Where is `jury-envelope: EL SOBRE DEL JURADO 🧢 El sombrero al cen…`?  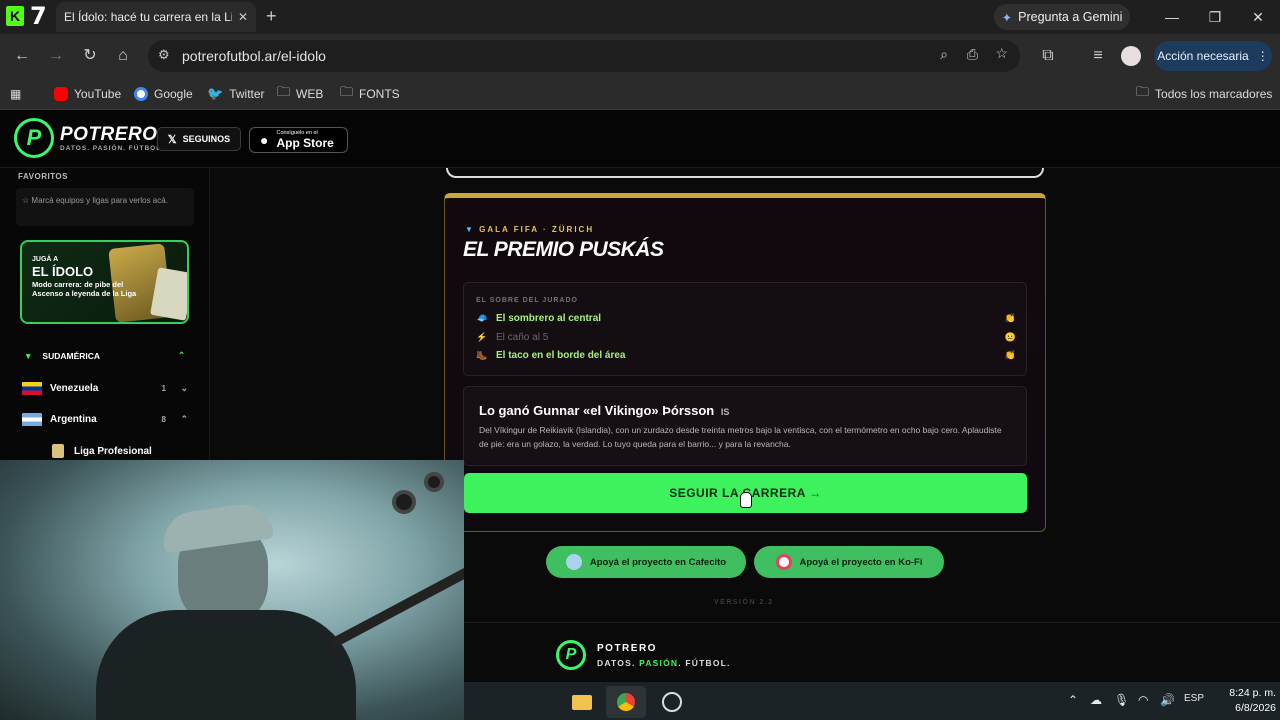
jury-envelope: EL SOBRE DEL JURADO 🧢 El sombrero al cen… is located at coordinates (745, 329).